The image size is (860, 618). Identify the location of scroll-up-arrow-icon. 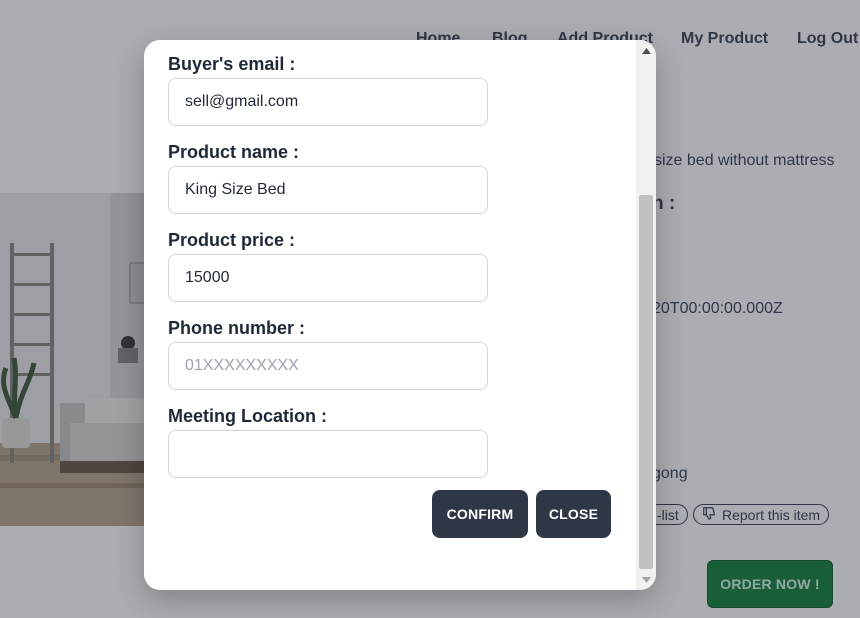
(646, 50).